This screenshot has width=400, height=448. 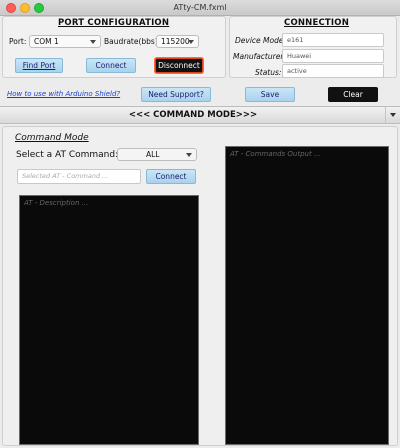 What do you see at coordinates (171, 176) in the screenshot?
I see `command-connect-button: Connect` at bounding box center [171, 176].